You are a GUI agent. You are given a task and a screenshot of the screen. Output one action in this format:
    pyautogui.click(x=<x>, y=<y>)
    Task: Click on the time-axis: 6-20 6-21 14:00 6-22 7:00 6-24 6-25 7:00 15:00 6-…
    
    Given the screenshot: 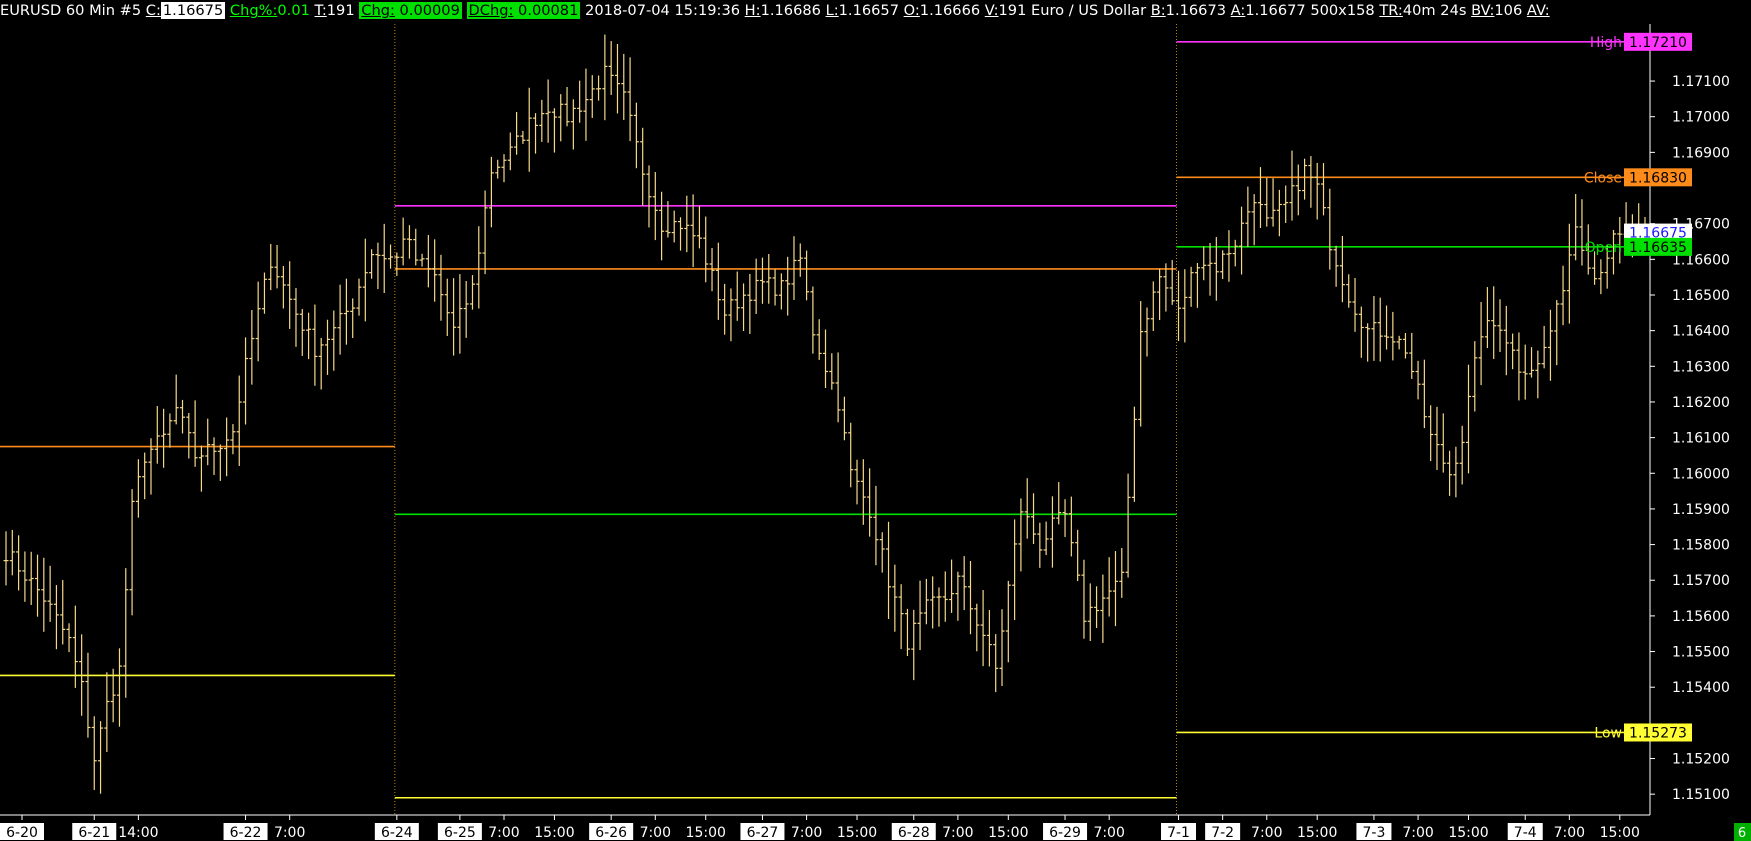 What is the action you would take?
    pyautogui.click(x=820, y=828)
    